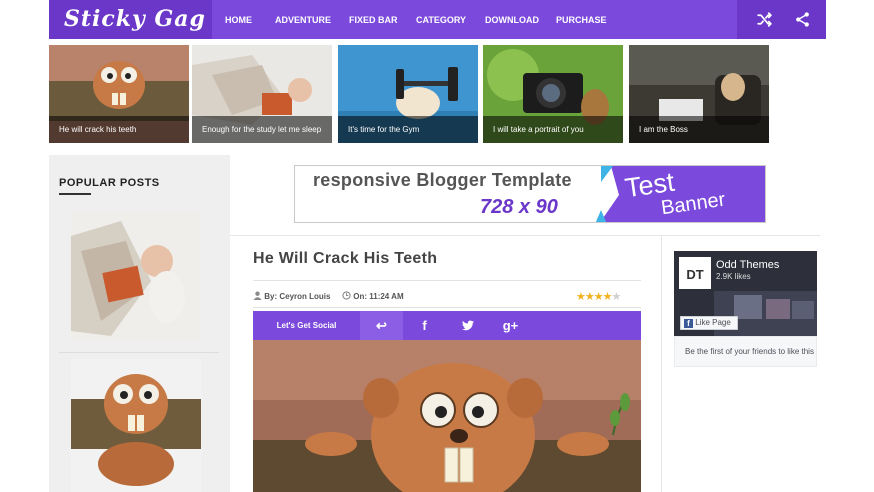 This screenshot has width=874, height=492. Describe the element at coordinates (238, 19) in the screenshot. I see `nav-home: HOME` at that location.